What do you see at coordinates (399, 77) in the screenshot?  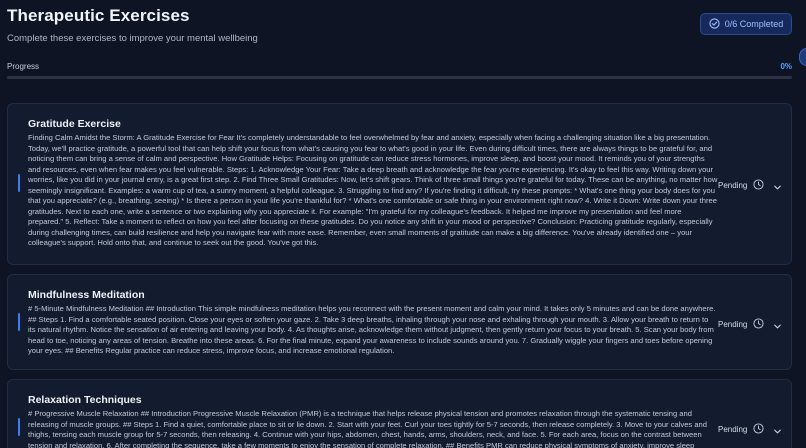 I see `progress-bar` at bounding box center [399, 77].